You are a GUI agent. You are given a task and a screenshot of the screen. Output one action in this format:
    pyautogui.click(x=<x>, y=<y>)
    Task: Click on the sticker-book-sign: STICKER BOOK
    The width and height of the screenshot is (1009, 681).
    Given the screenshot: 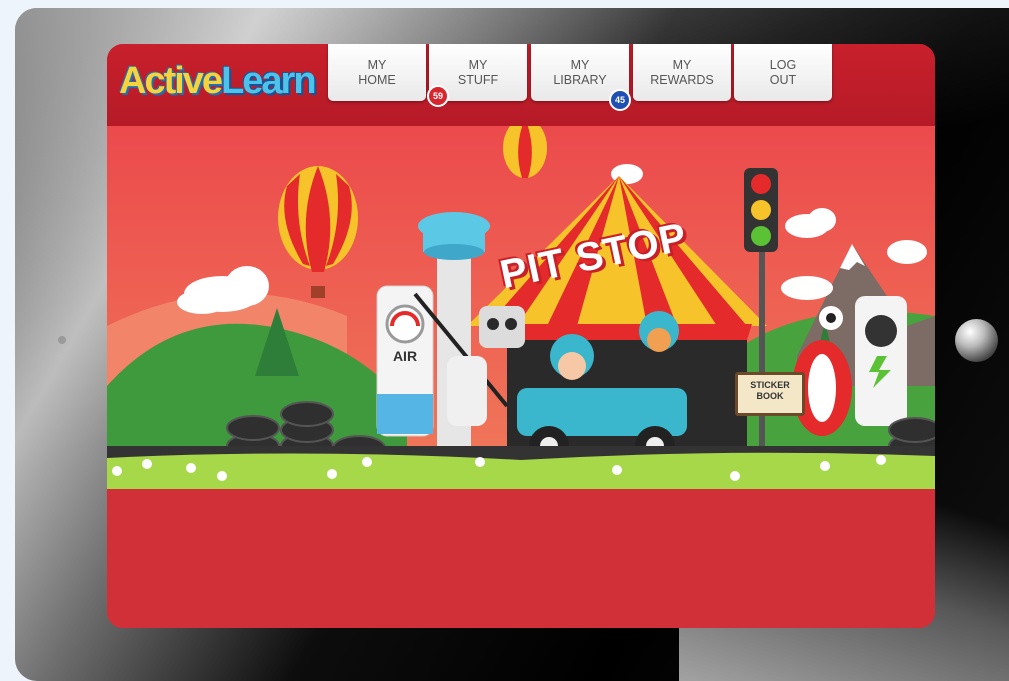 What is the action you would take?
    pyautogui.click(x=770, y=394)
    